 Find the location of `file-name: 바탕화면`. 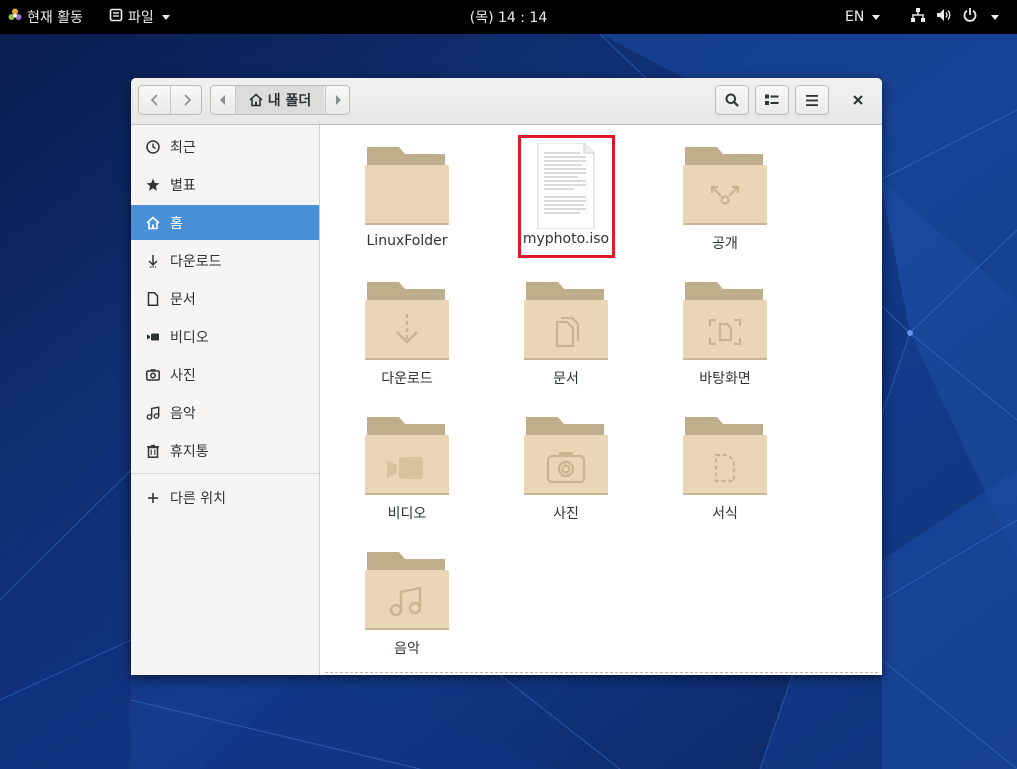

file-name: 바탕화면 is located at coordinates (725, 379).